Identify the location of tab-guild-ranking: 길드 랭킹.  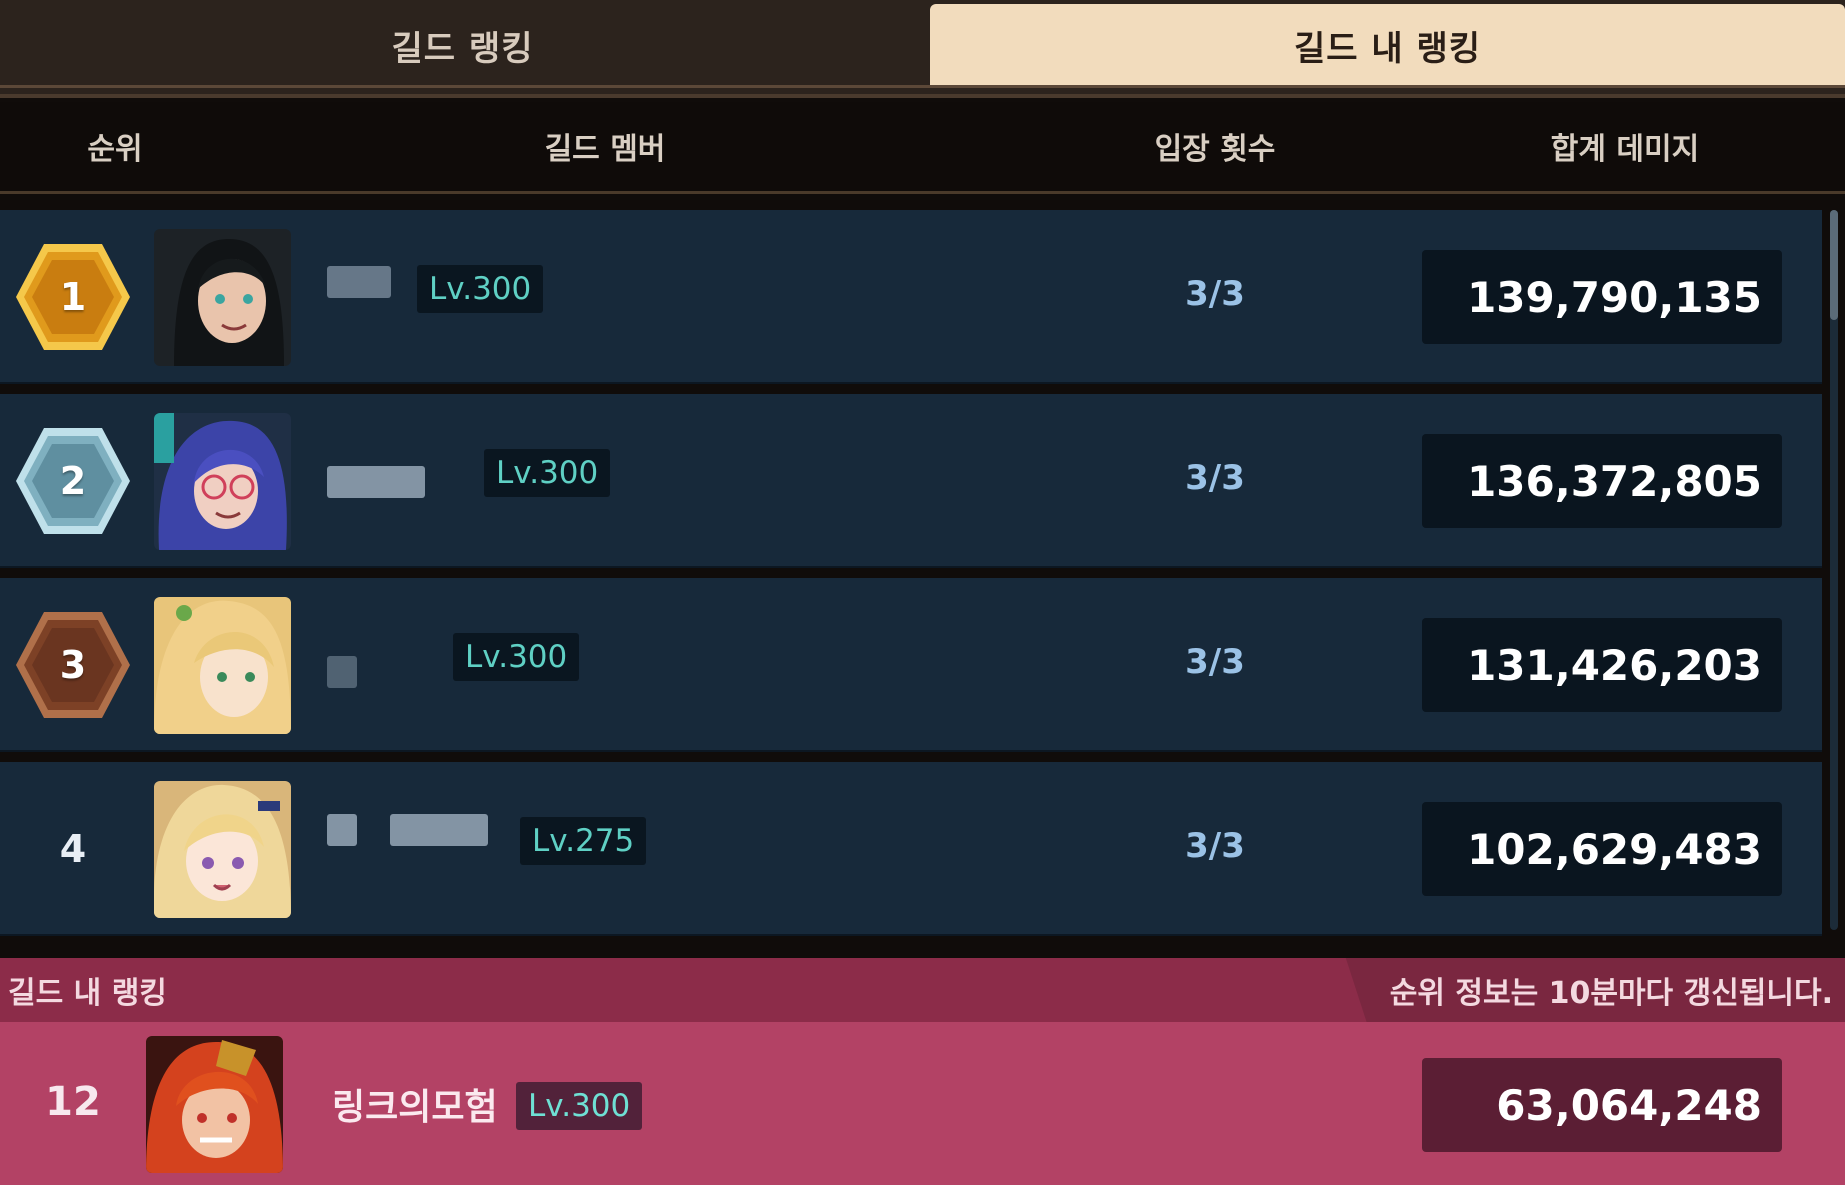
(462, 45).